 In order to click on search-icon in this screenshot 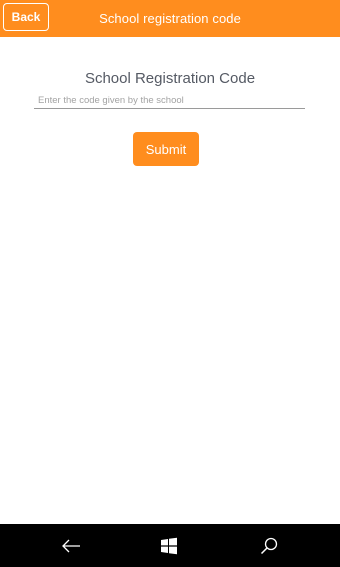, I will do `click(269, 545)`.